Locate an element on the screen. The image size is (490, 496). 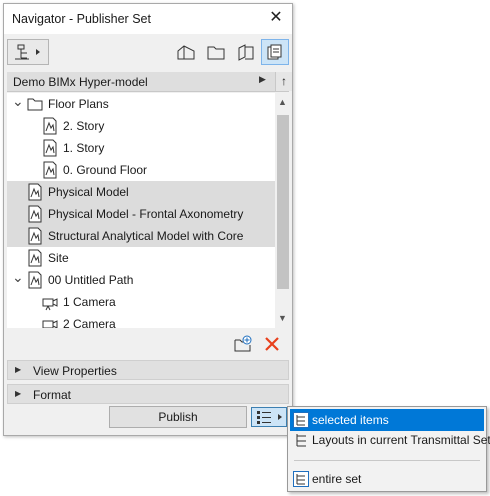
tree-item-label: 0. Ground Floor is located at coordinates (105, 170).